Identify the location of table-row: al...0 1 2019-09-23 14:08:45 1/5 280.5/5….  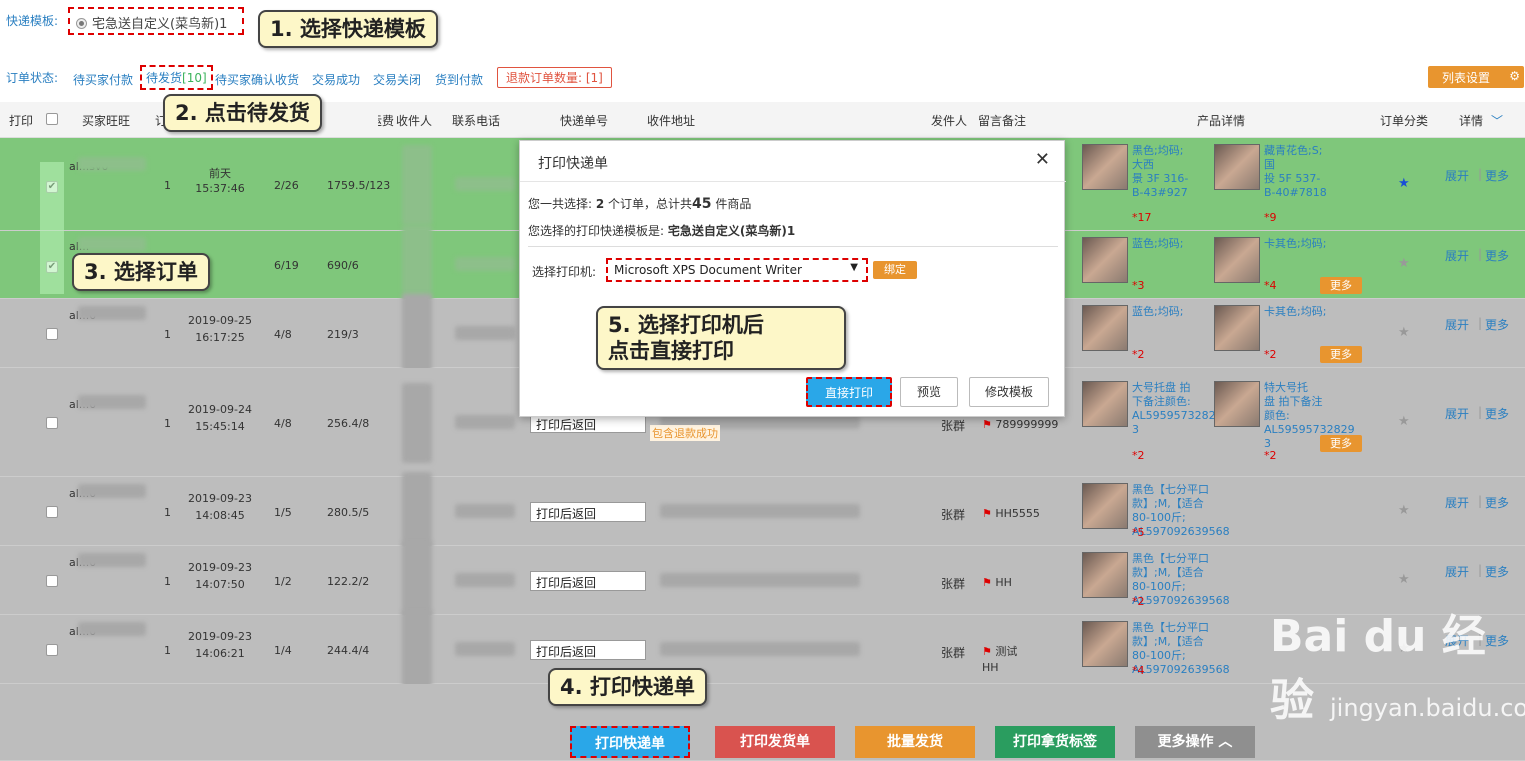
(762, 511).